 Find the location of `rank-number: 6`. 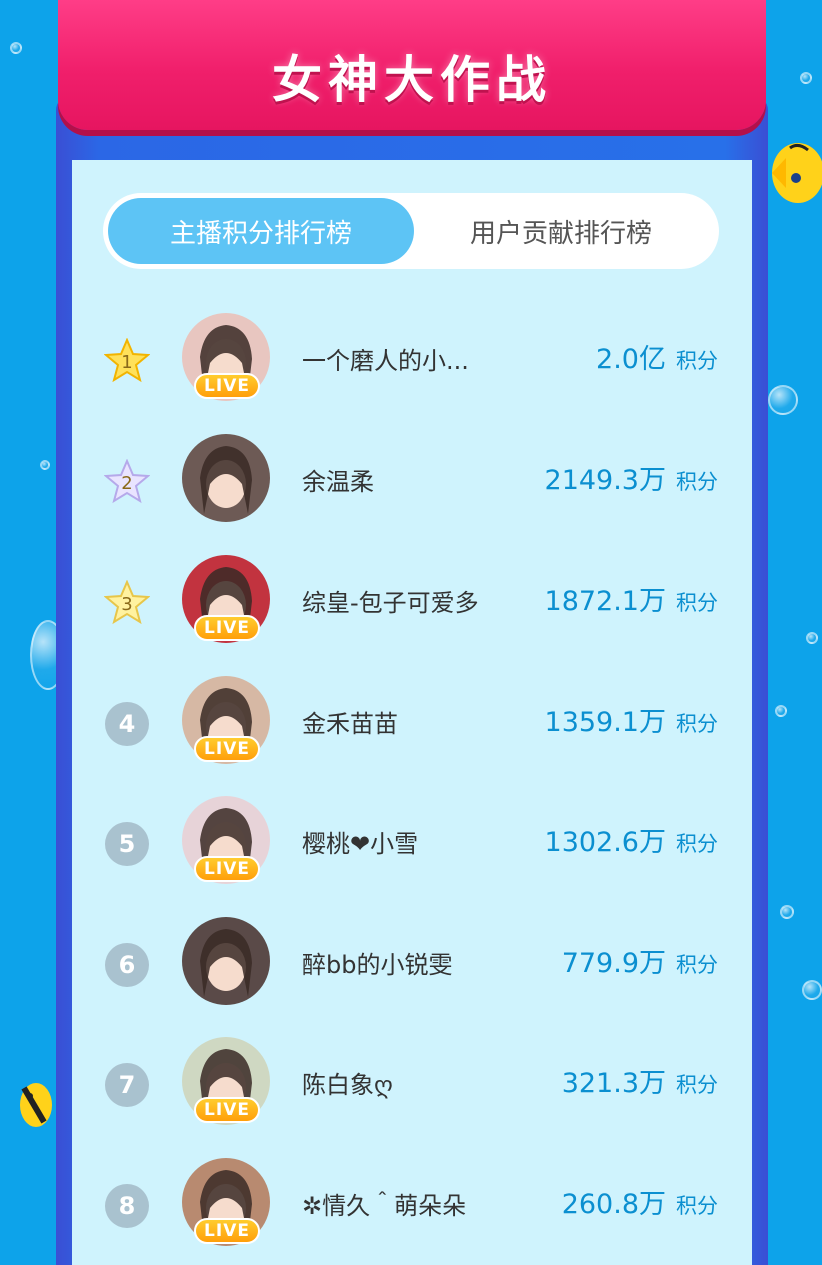

rank-number: 6 is located at coordinates (127, 965).